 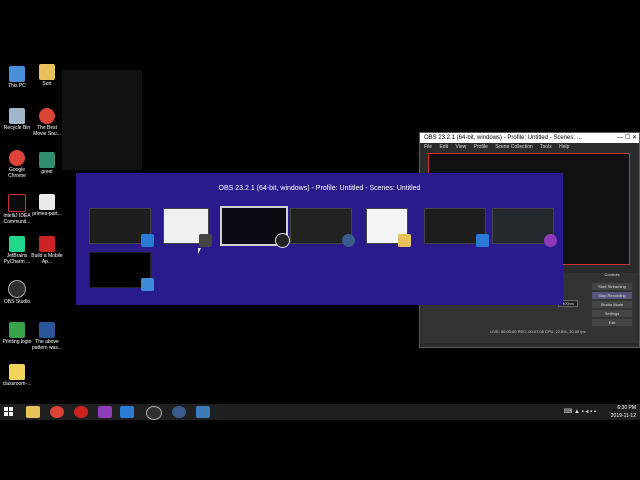 What do you see at coordinates (33, 412) in the screenshot?
I see `taskbar-file-explorer-icon` at bounding box center [33, 412].